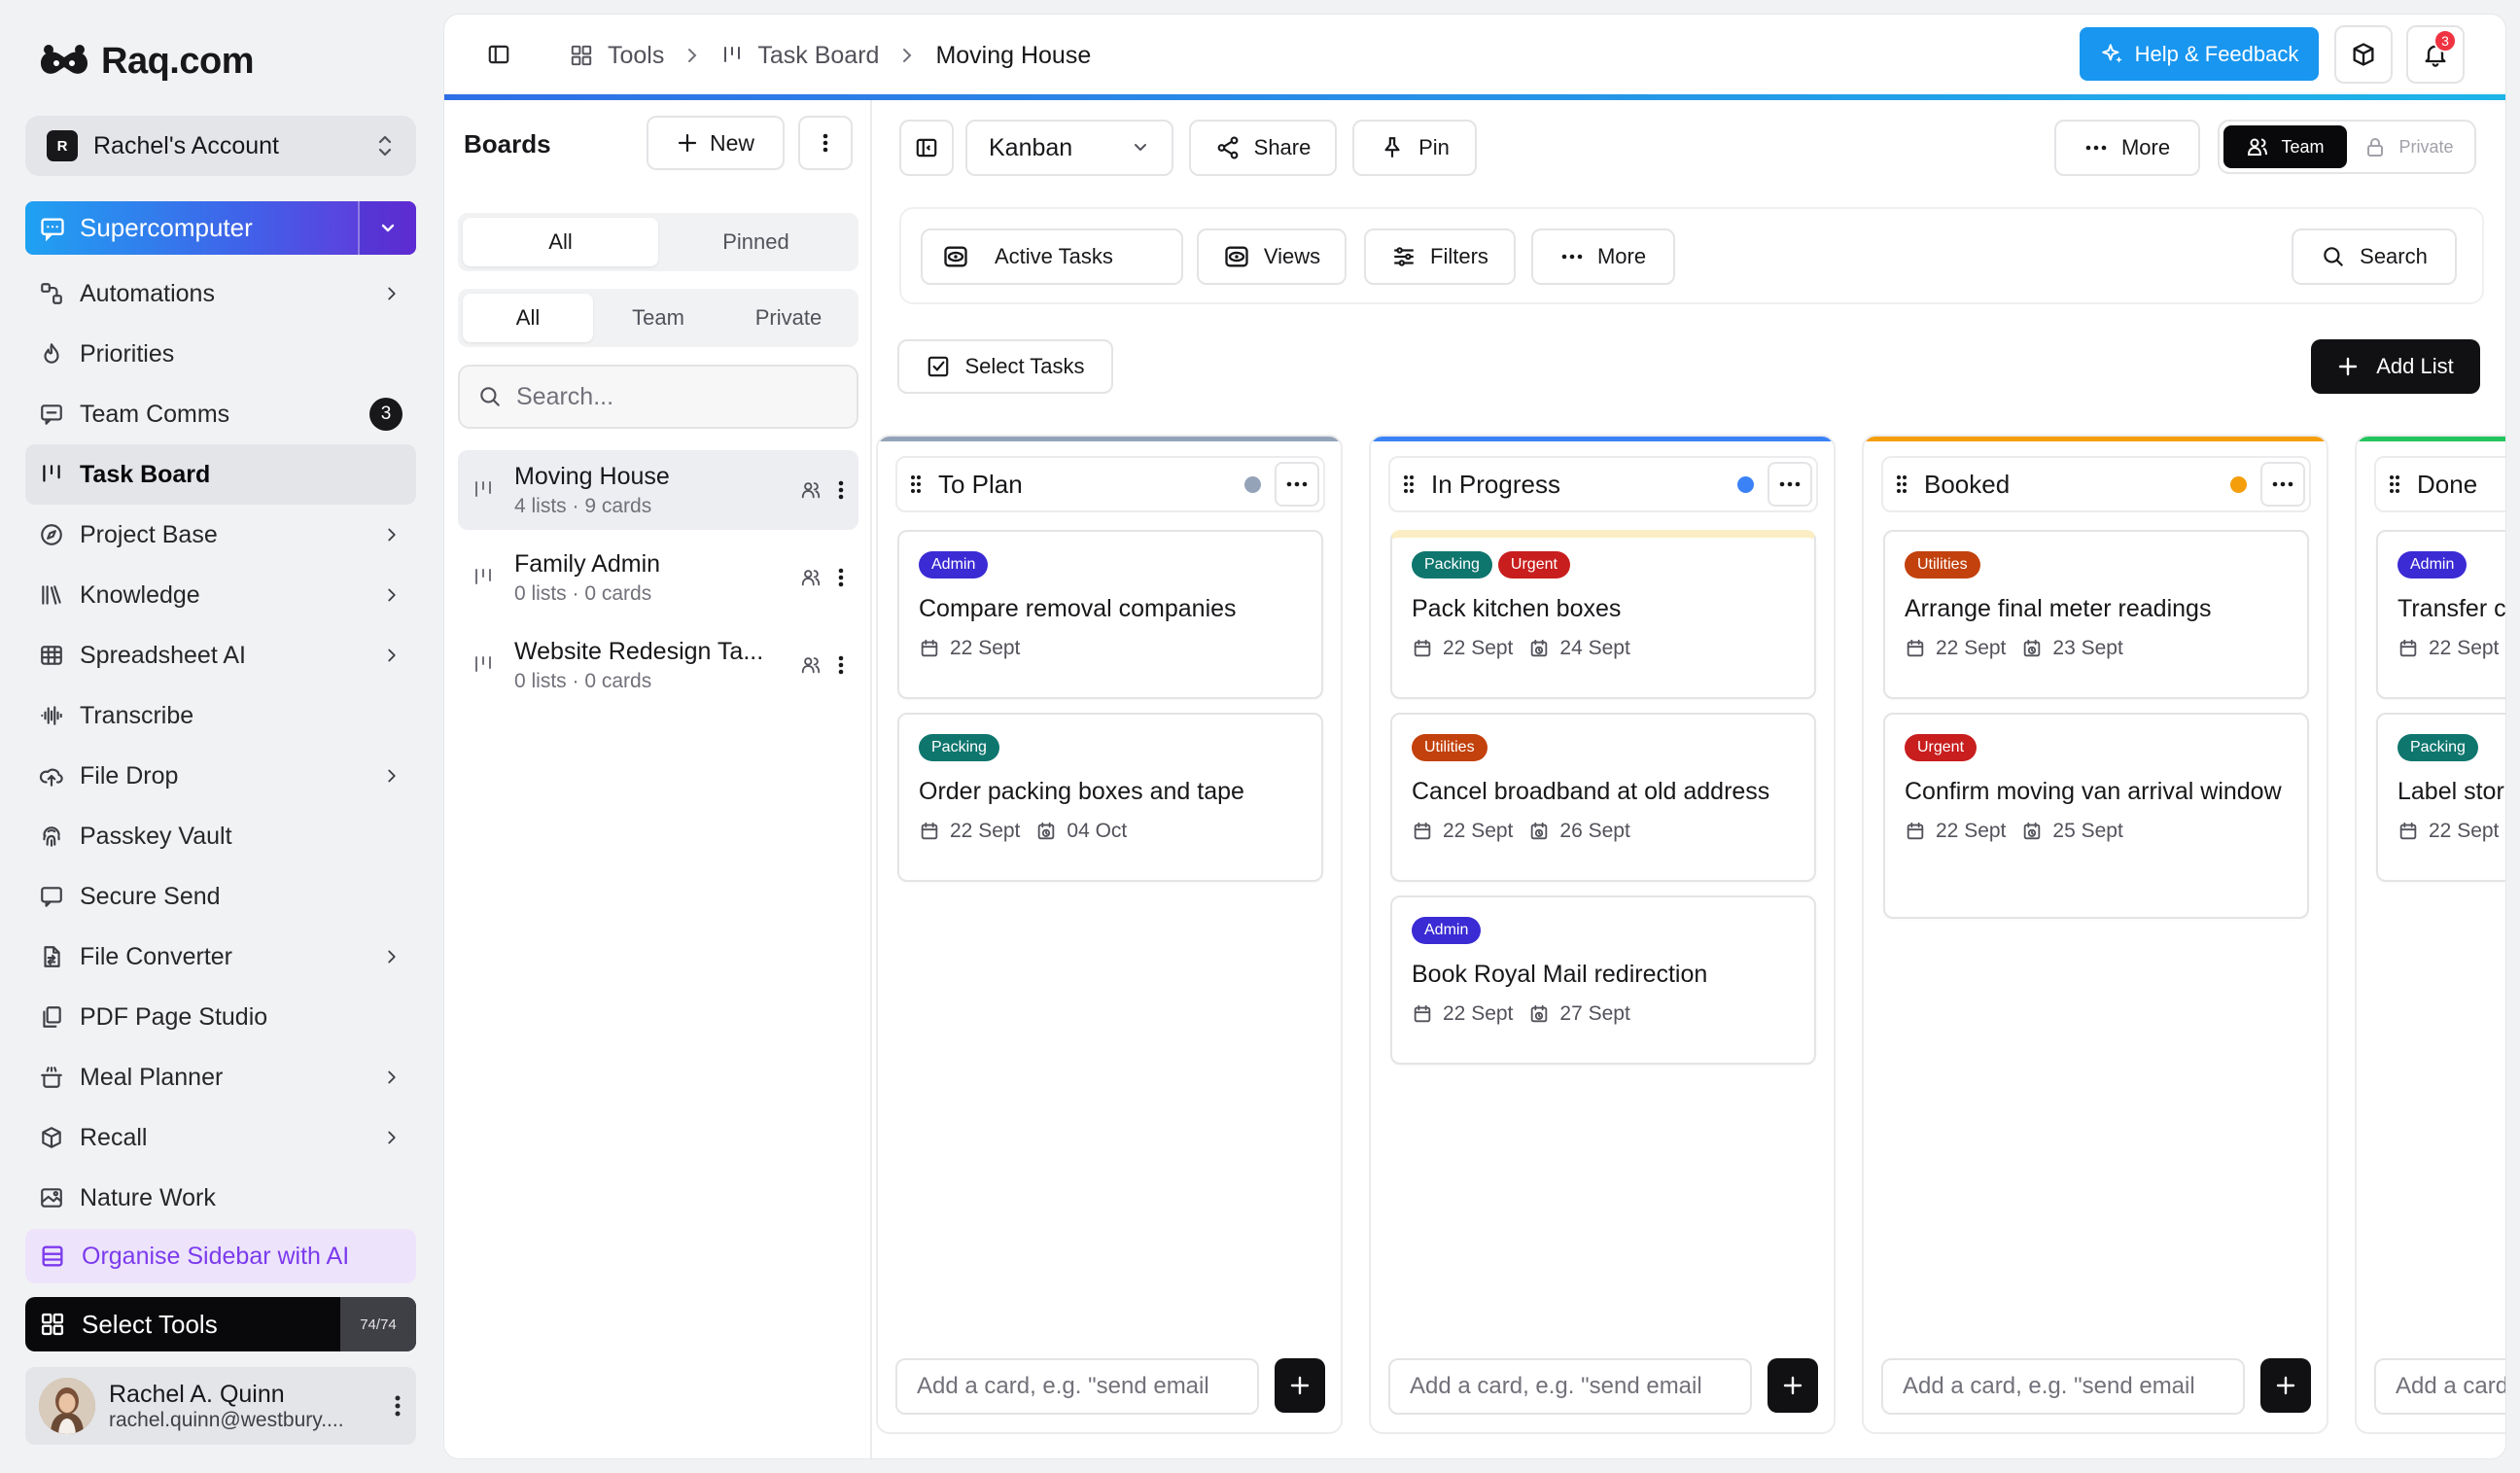  What do you see at coordinates (483, 665) in the screenshot?
I see `kanban-icon` at bounding box center [483, 665].